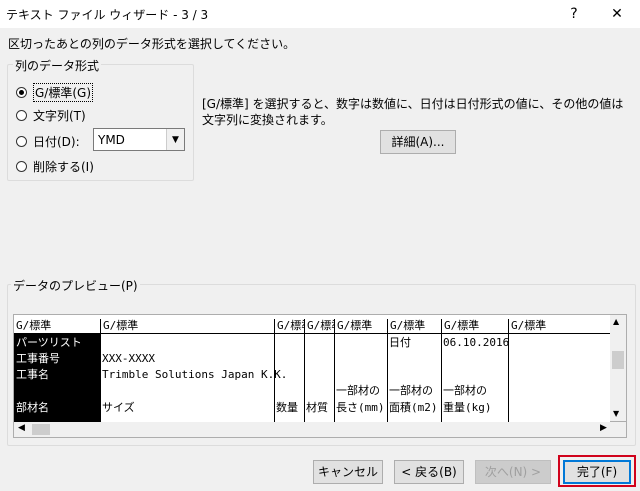 The height and width of the screenshot is (491, 640). Describe the element at coordinates (574, 14) in the screenshot. I see `help-button: ?` at that location.